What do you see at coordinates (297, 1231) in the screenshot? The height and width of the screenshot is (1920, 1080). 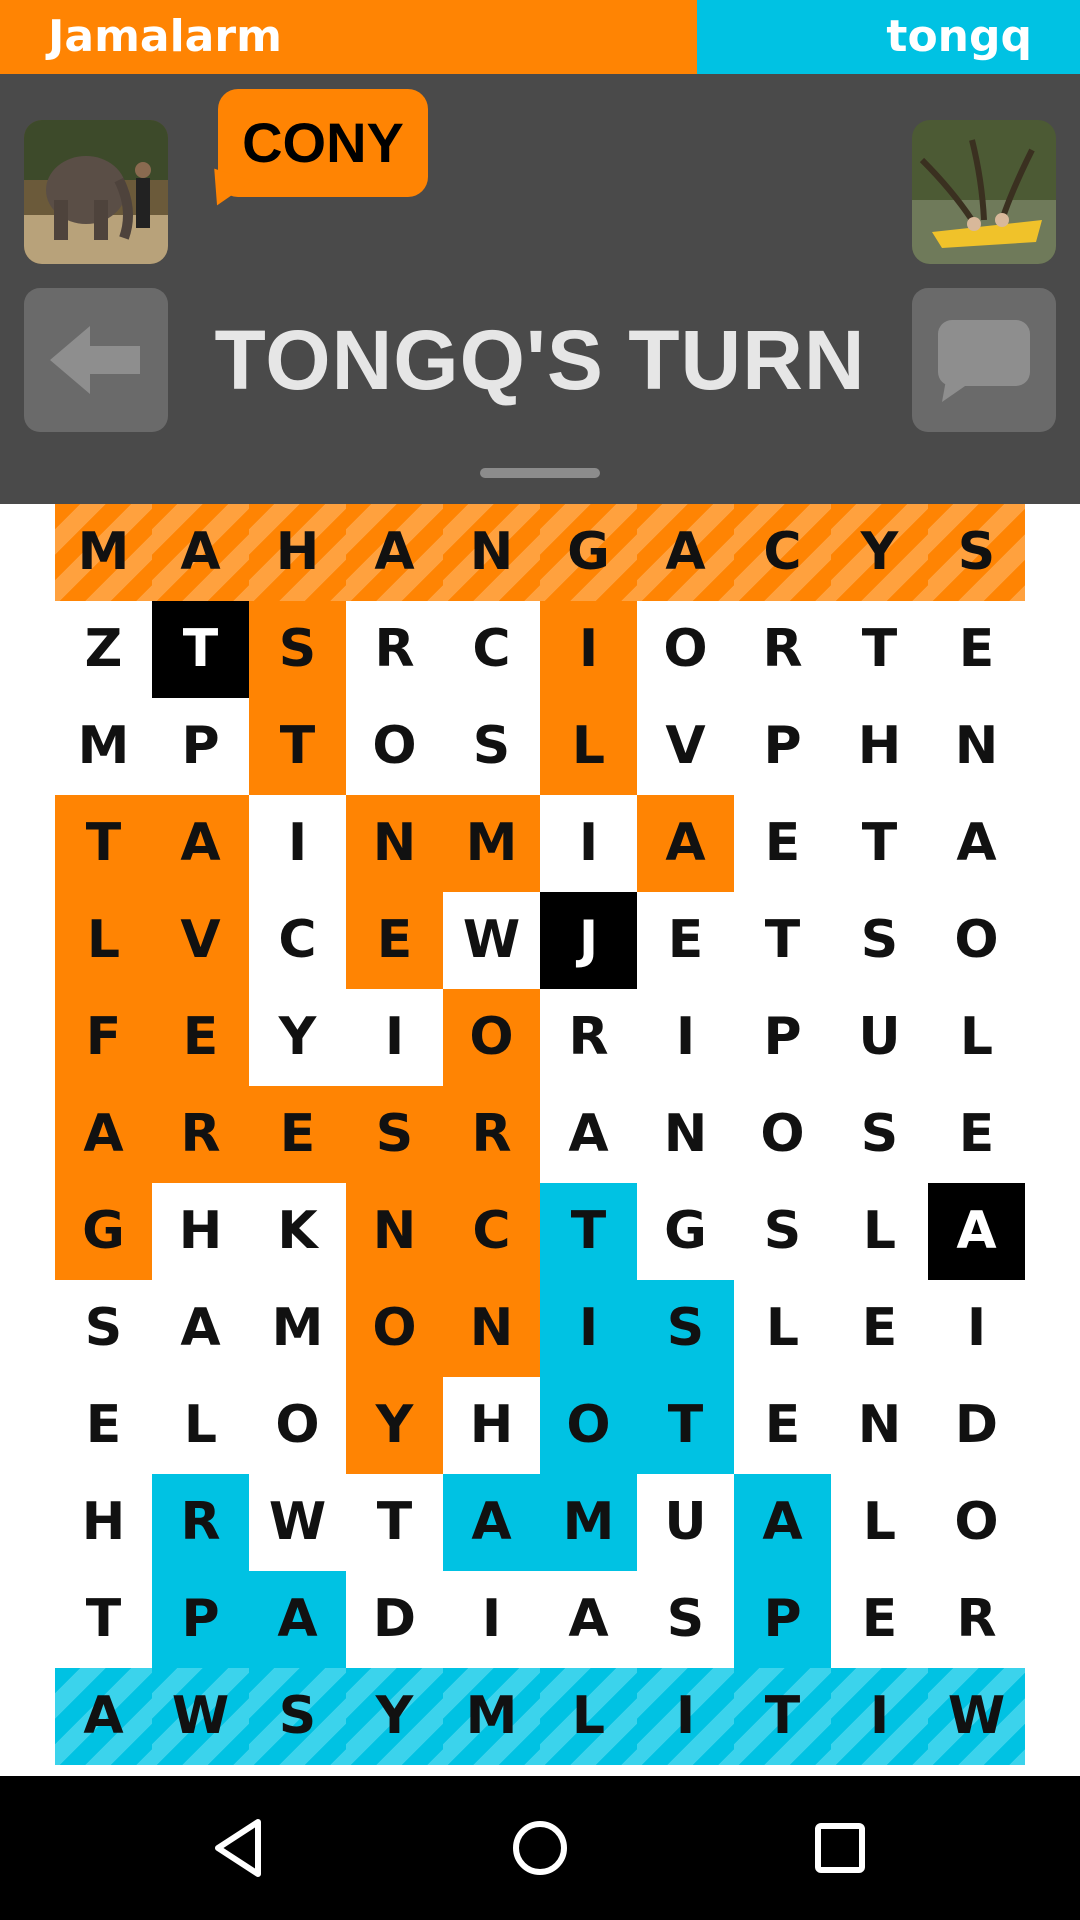 I see `letter-tile: K` at bounding box center [297, 1231].